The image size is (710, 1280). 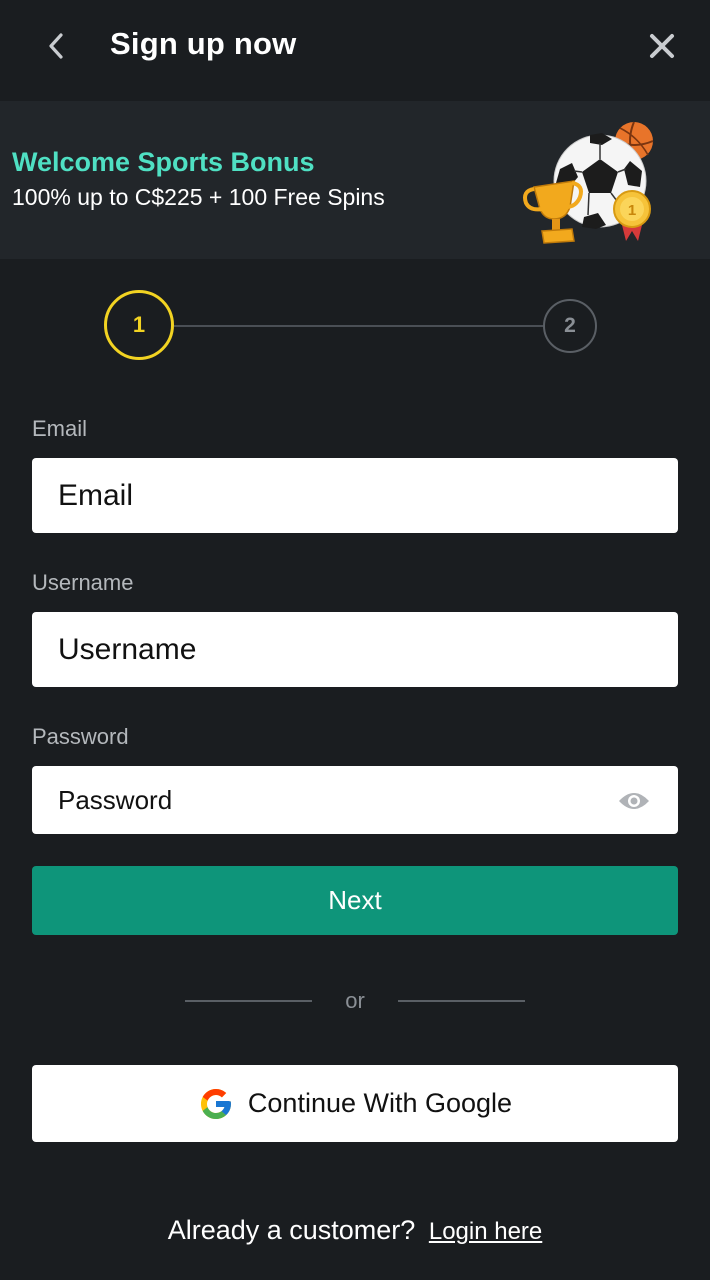 What do you see at coordinates (291, 1230) in the screenshot?
I see `already-customer-text: Already a customer?` at bounding box center [291, 1230].